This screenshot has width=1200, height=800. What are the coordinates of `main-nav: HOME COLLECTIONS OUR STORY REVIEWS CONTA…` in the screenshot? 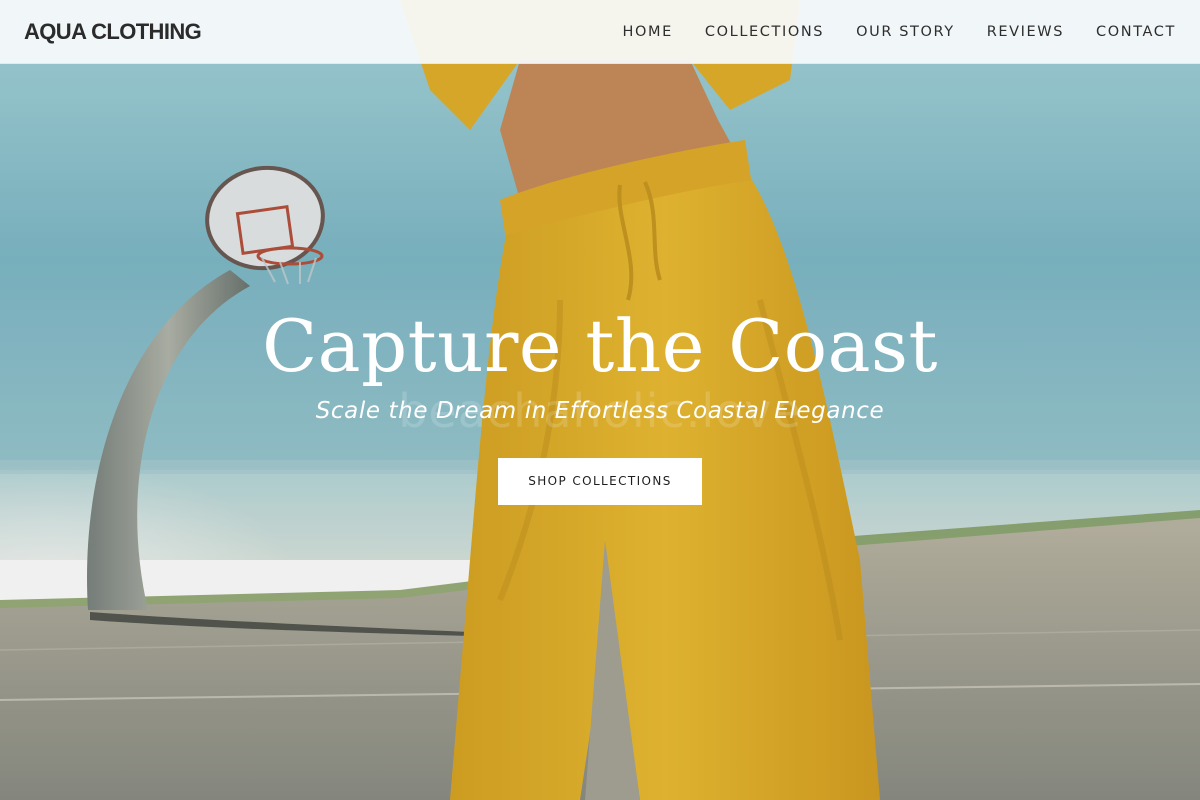 It's located at (883, 32).